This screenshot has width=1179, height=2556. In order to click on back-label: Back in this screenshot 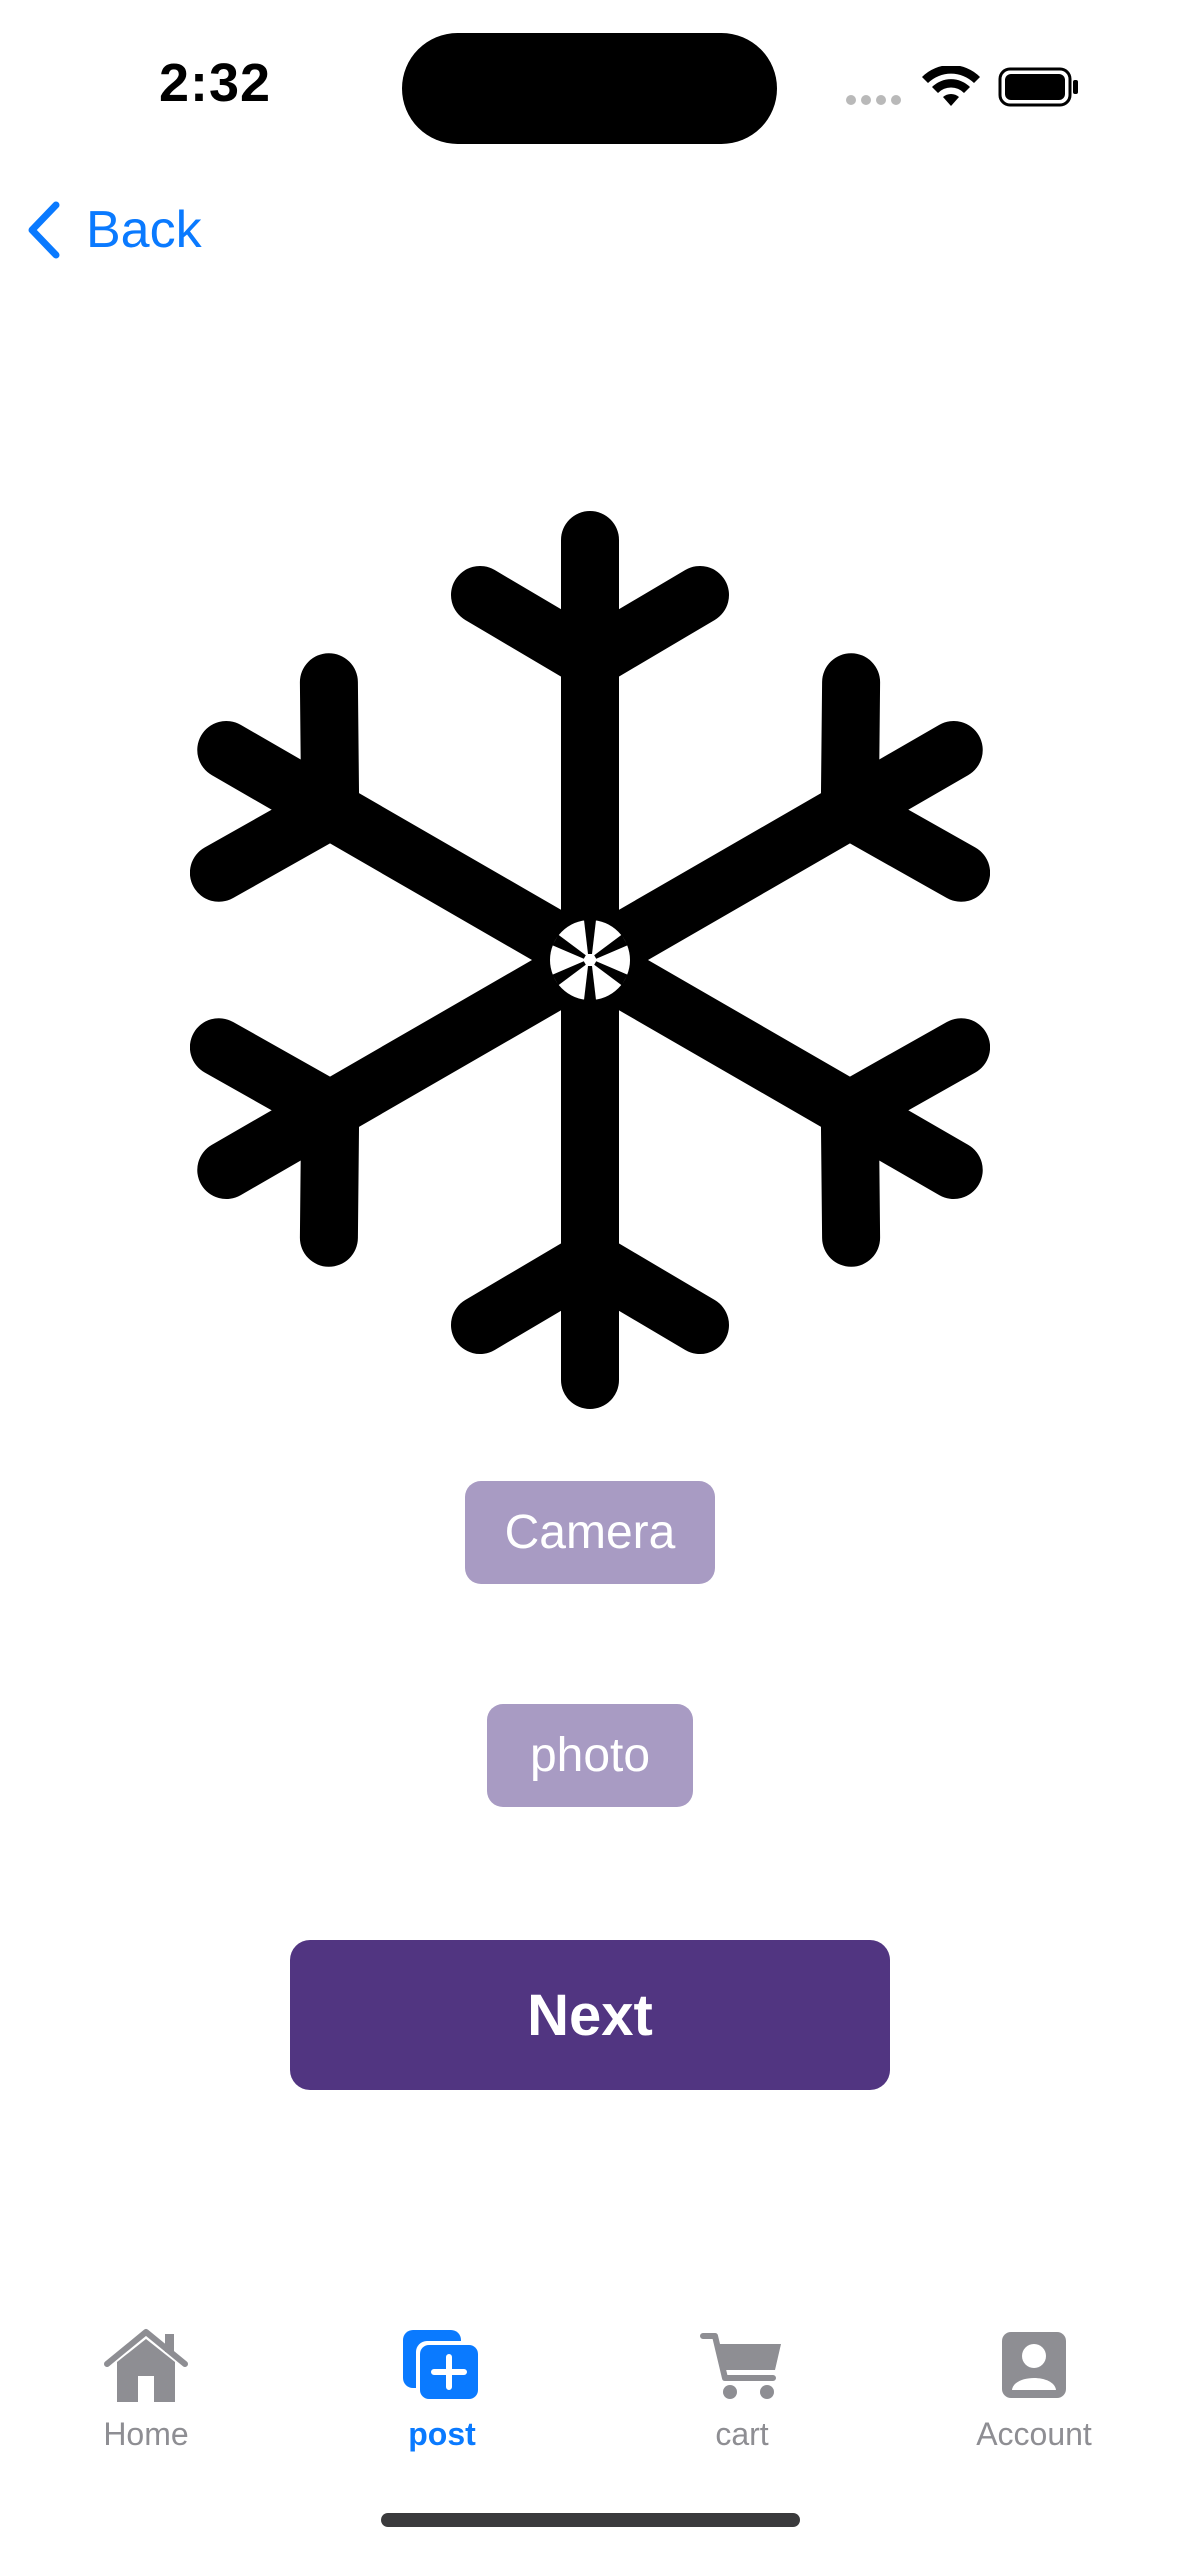, I will do `click(144, 230)`.